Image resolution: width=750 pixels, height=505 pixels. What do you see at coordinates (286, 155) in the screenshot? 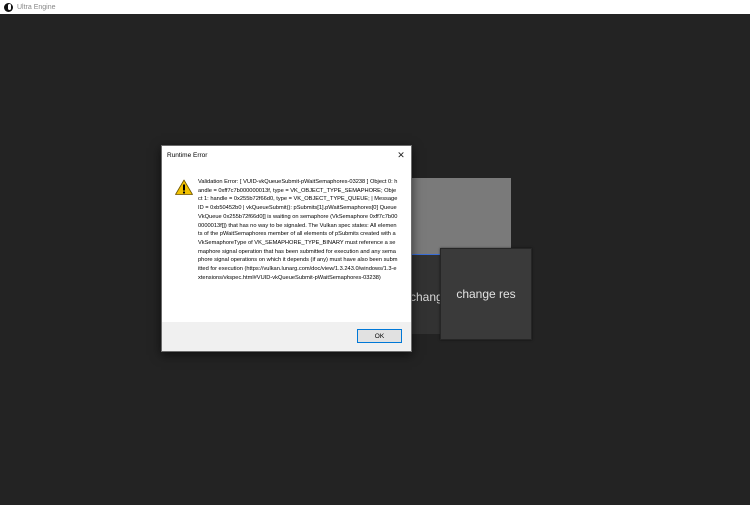
I see `dialog-header: Runtime Error ✕` at bounding box center [286, 155].